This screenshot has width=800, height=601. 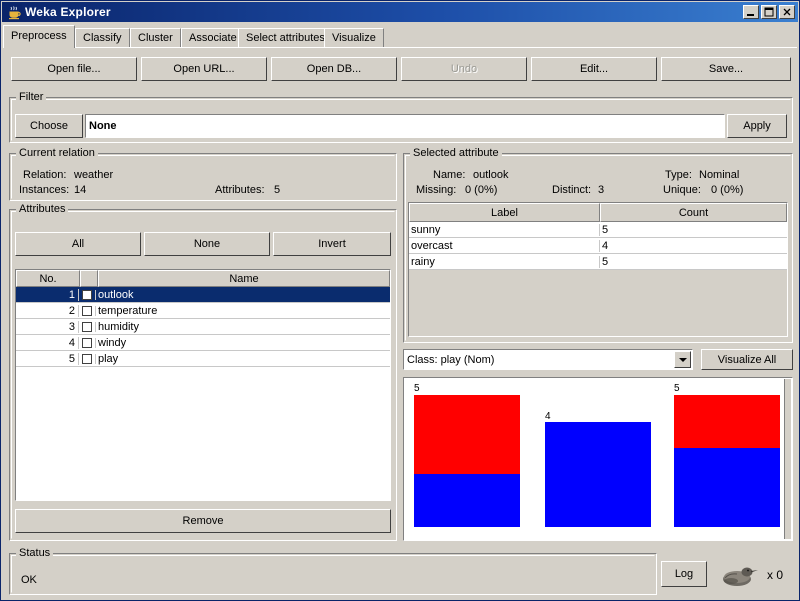 What do you see at coordinates (449, 175) in the screenshot?
I see `attr-name-key: Name:` at bounding box center [449, 175].